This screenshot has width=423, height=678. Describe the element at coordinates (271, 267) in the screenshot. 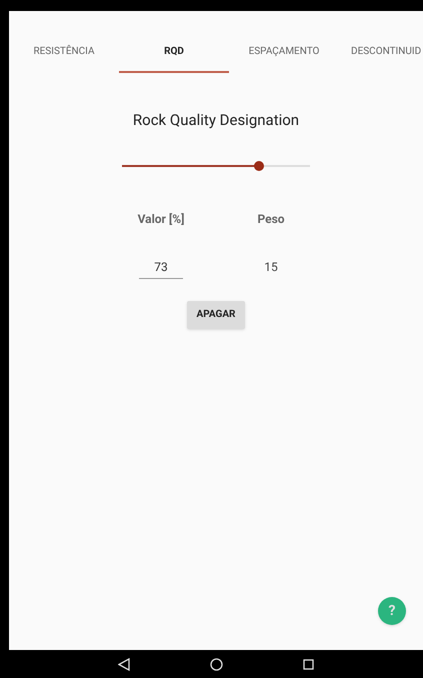

I see `weight-value: 15` at that location.